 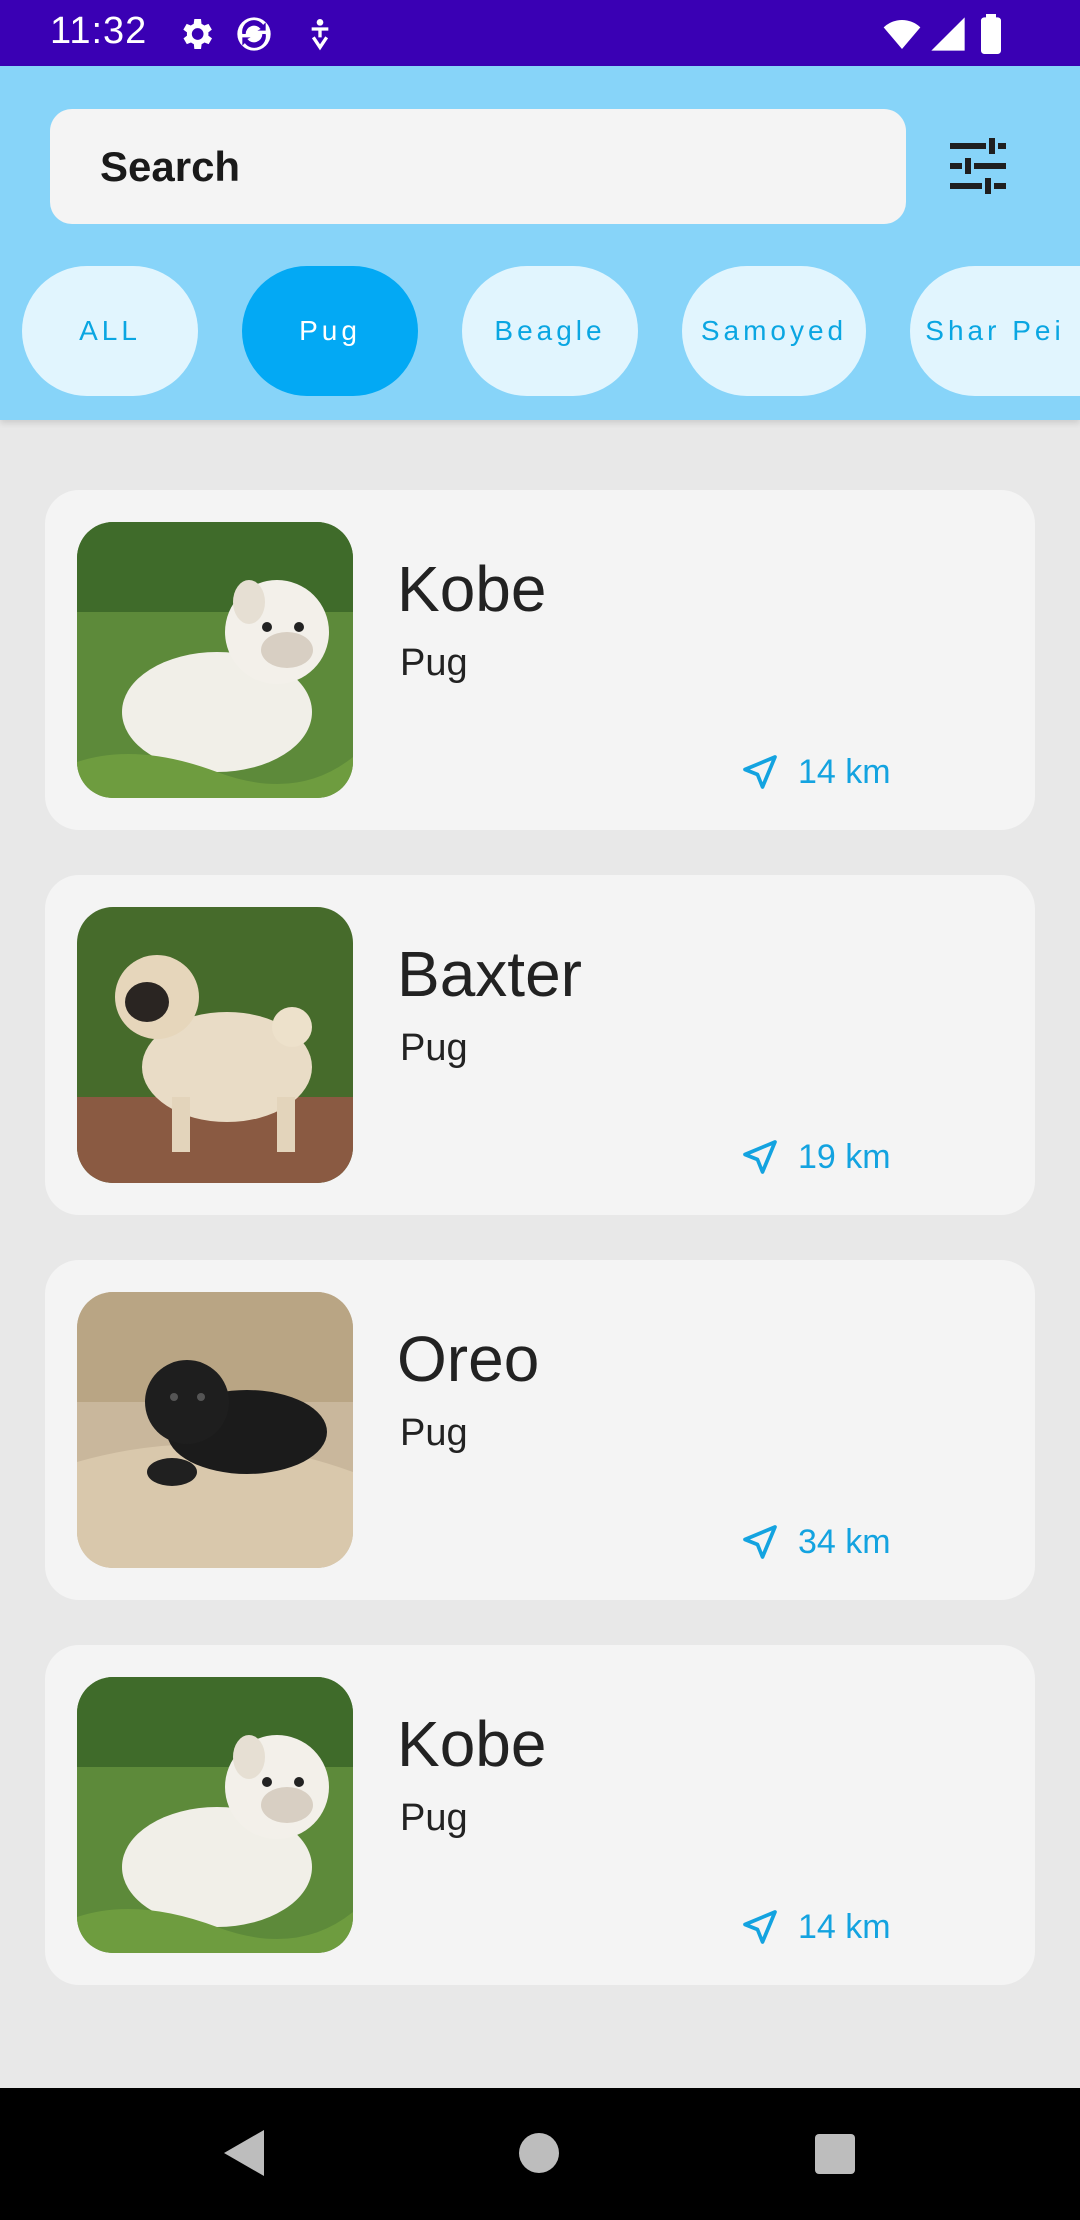 I want to click on status-time: 11:32, so click(x=99, y=31).